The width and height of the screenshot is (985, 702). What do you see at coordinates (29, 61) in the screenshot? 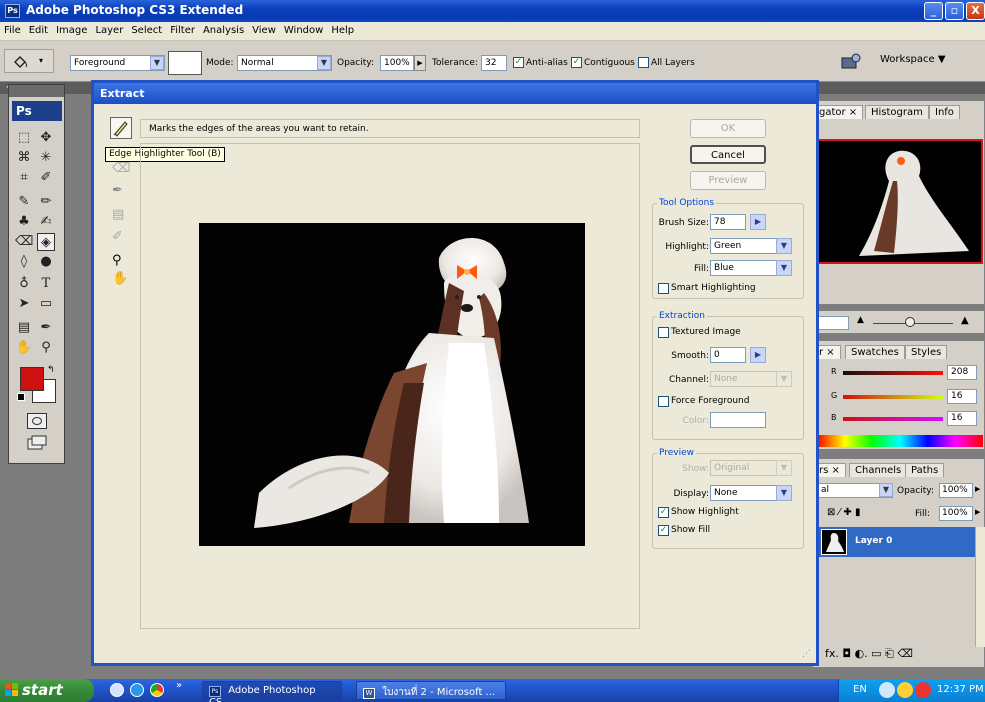
I see `tool-preset-picker: ▾` at bounding box center [29, 61].